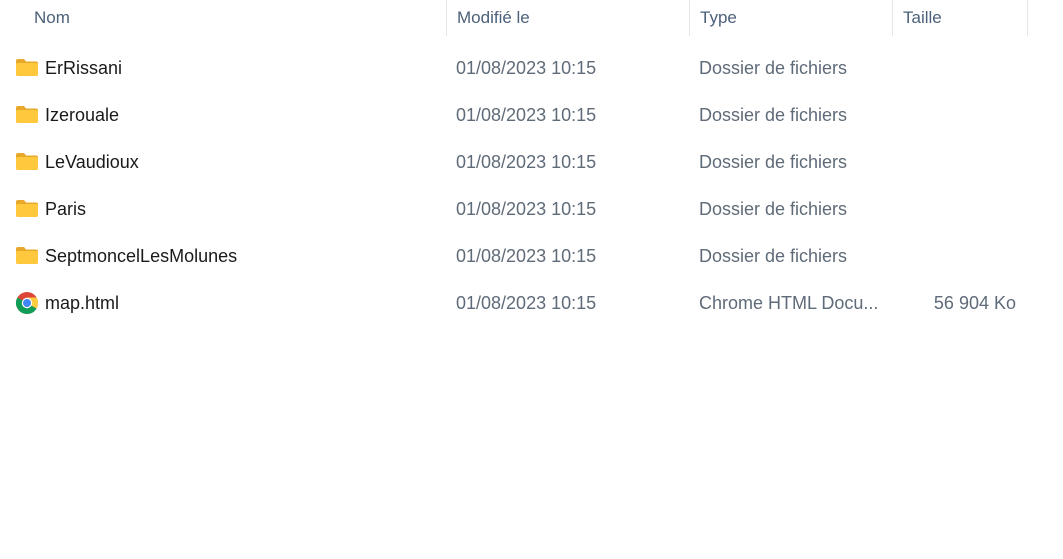  Describe the element at coordinates (235, 18) in the screenshot. I see `column-header-name: Nom ⌃` at that location.